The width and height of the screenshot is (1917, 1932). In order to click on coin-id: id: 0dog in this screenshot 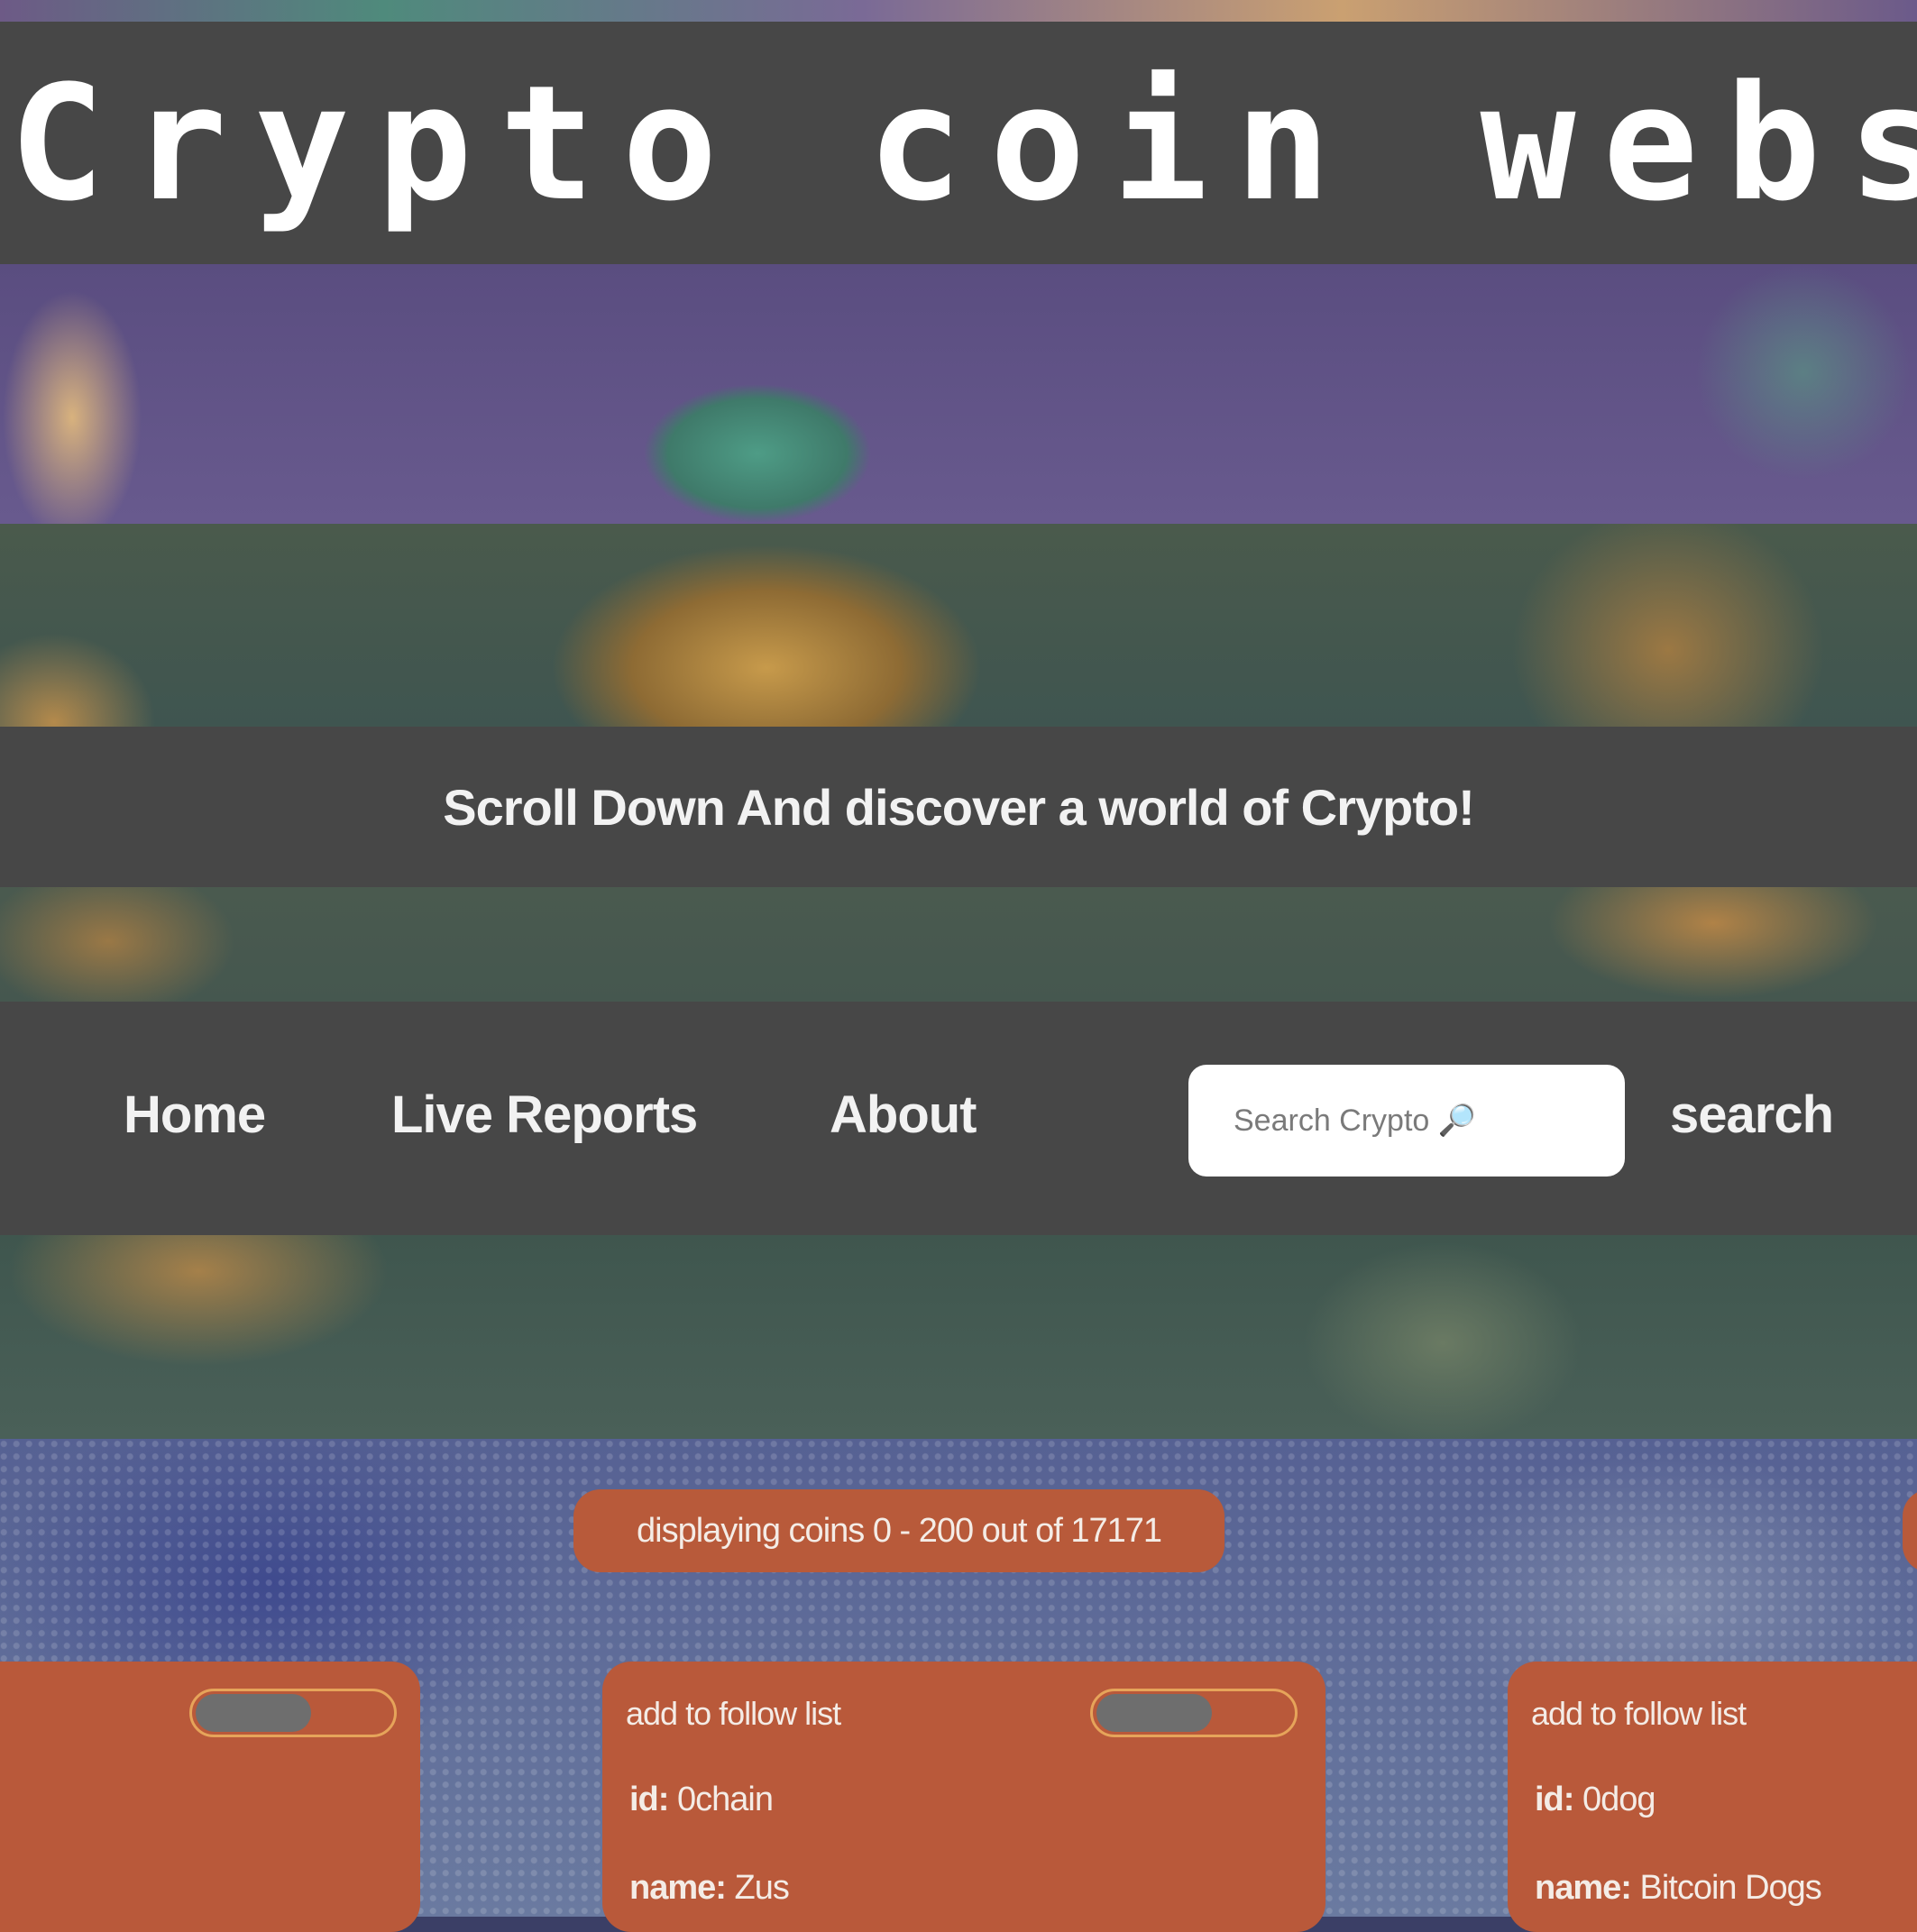, I will do `click(1596, 1800)`.